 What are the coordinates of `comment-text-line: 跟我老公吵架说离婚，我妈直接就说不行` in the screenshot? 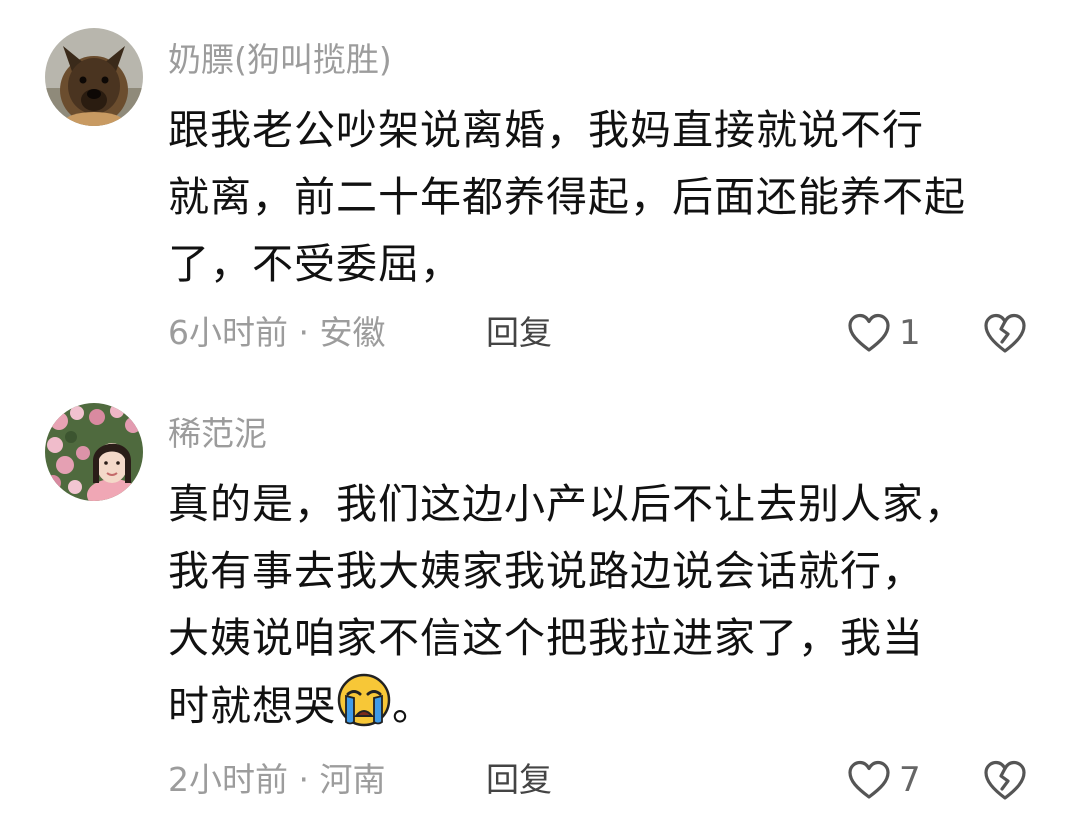 It's located at (546, 130).